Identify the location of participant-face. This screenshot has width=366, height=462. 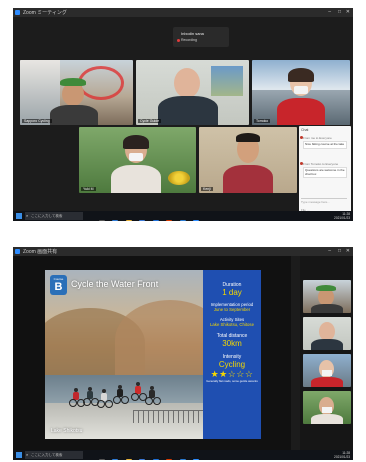
(187, 83).